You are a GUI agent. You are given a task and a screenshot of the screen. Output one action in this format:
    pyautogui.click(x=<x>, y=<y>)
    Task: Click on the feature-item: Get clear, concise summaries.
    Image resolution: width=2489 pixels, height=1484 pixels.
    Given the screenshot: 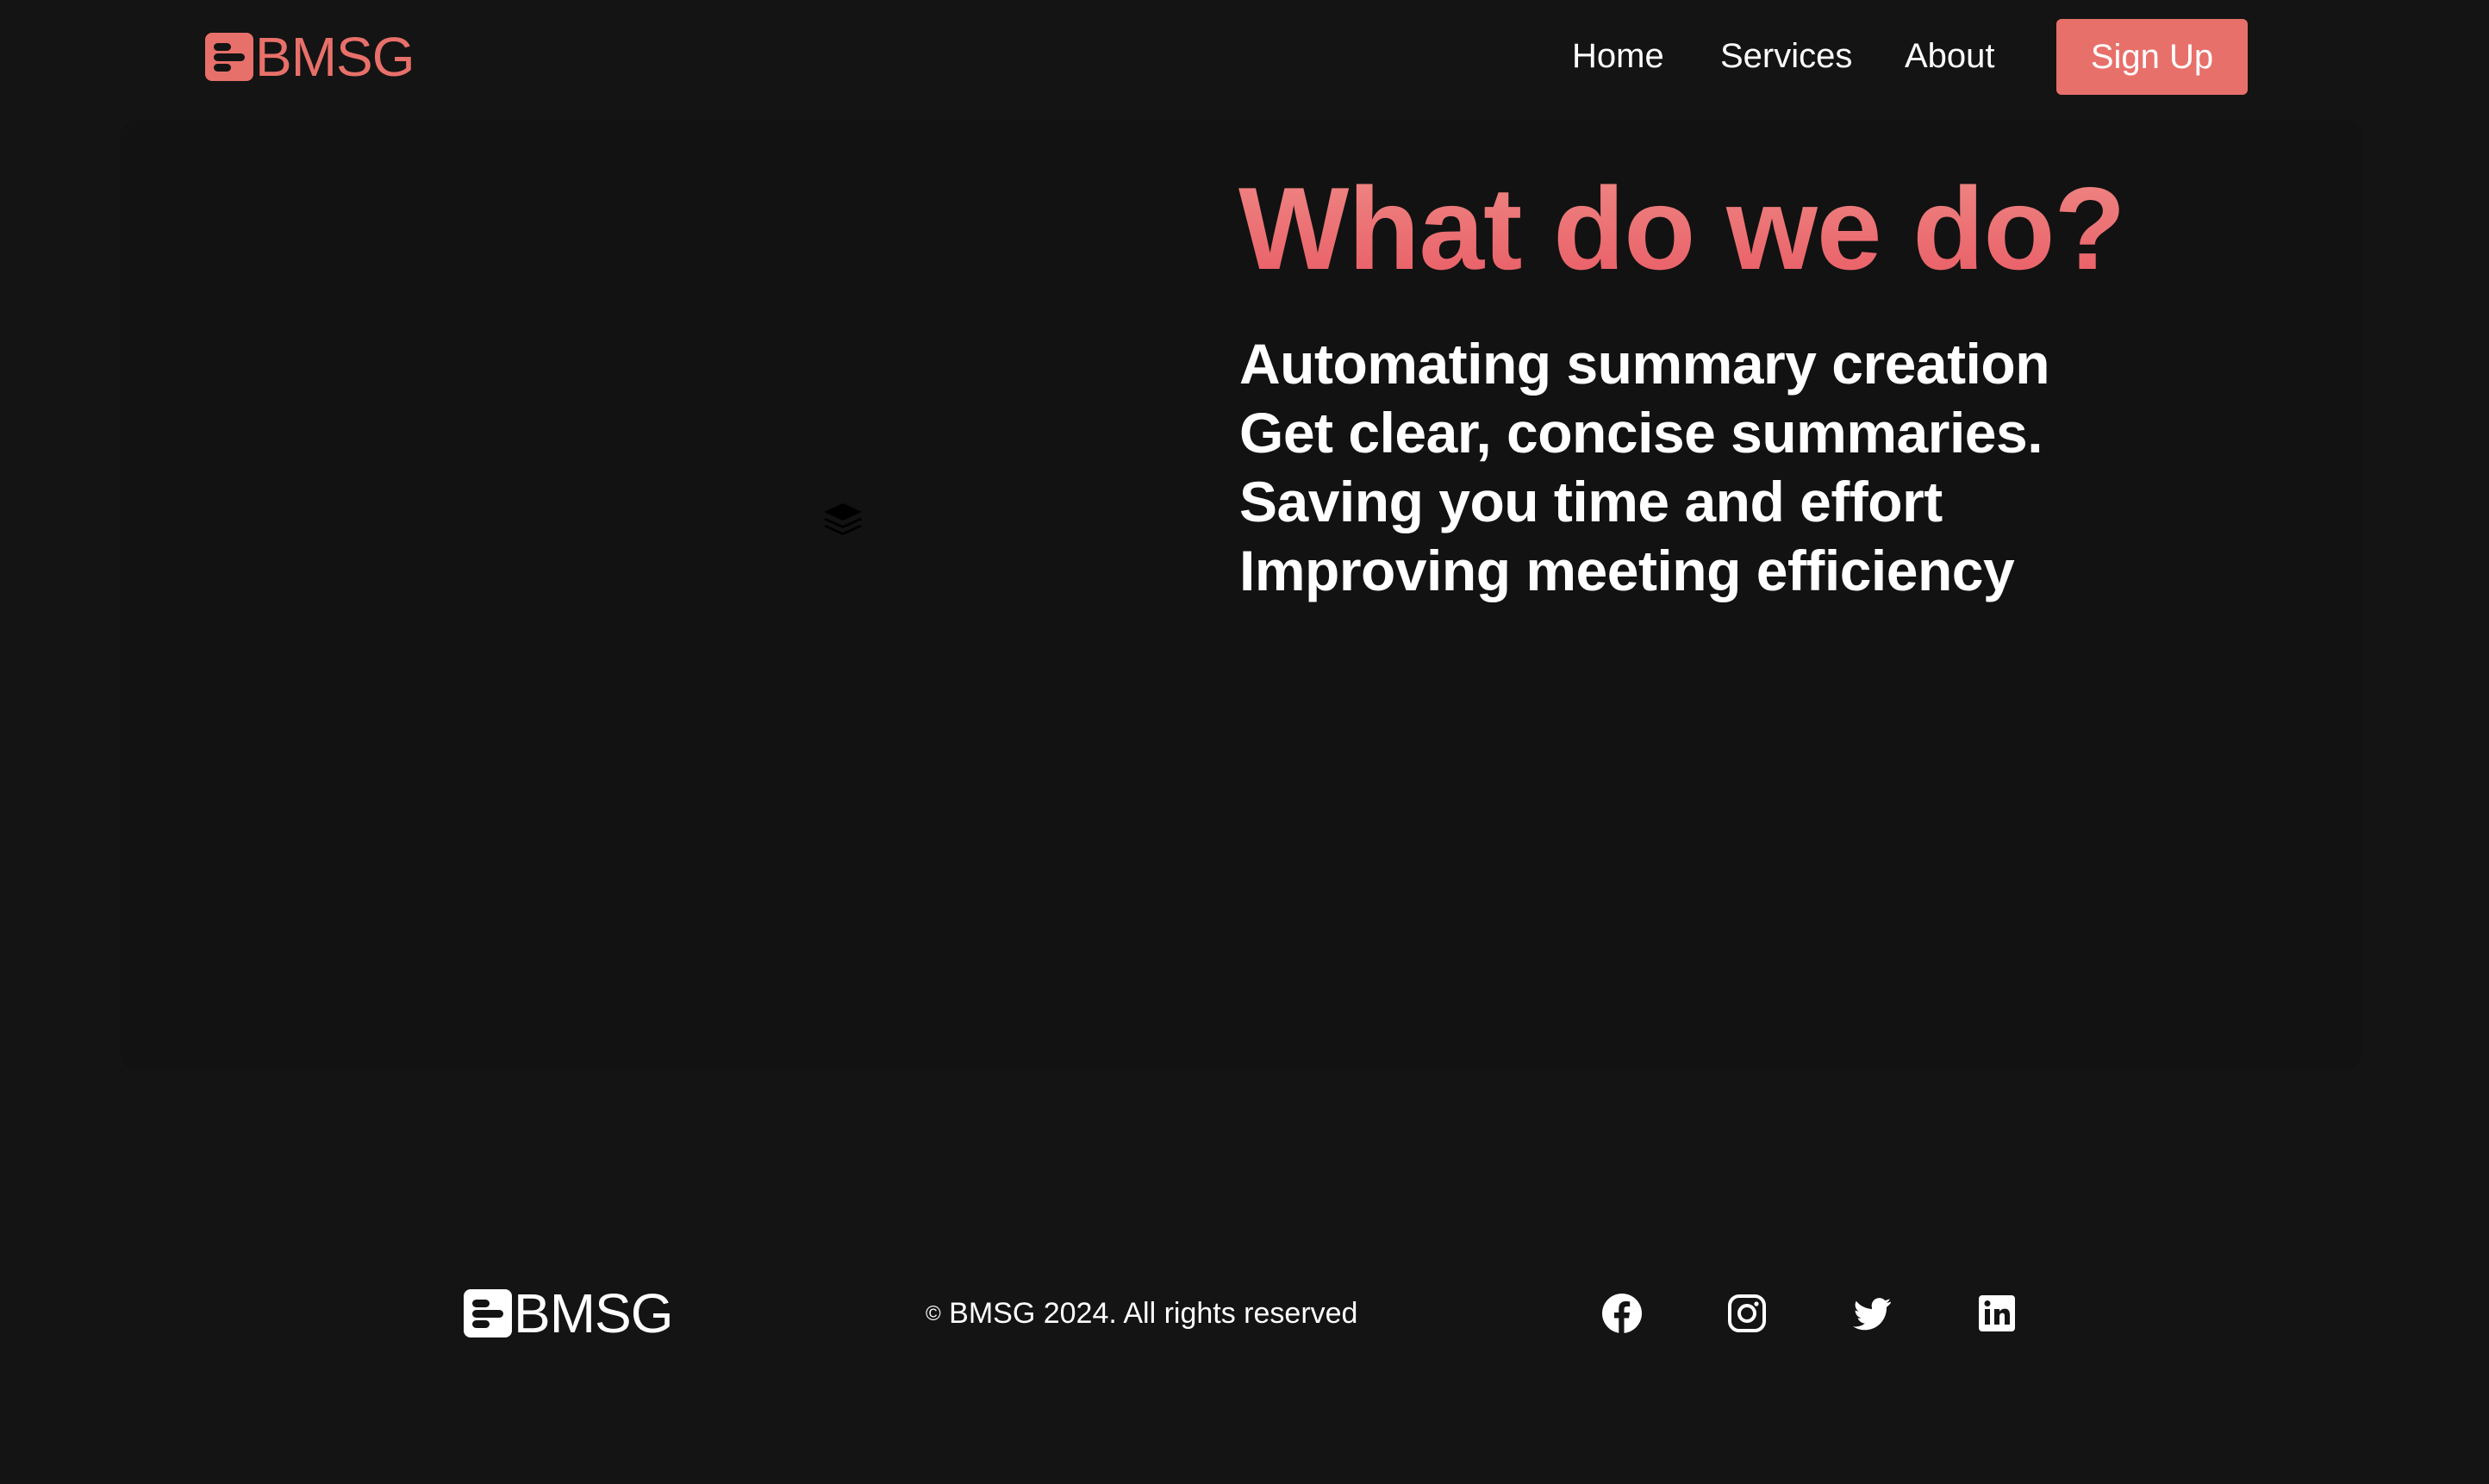 What is the action you would take?
    pyautogui.click(x=1641, y=433)
    